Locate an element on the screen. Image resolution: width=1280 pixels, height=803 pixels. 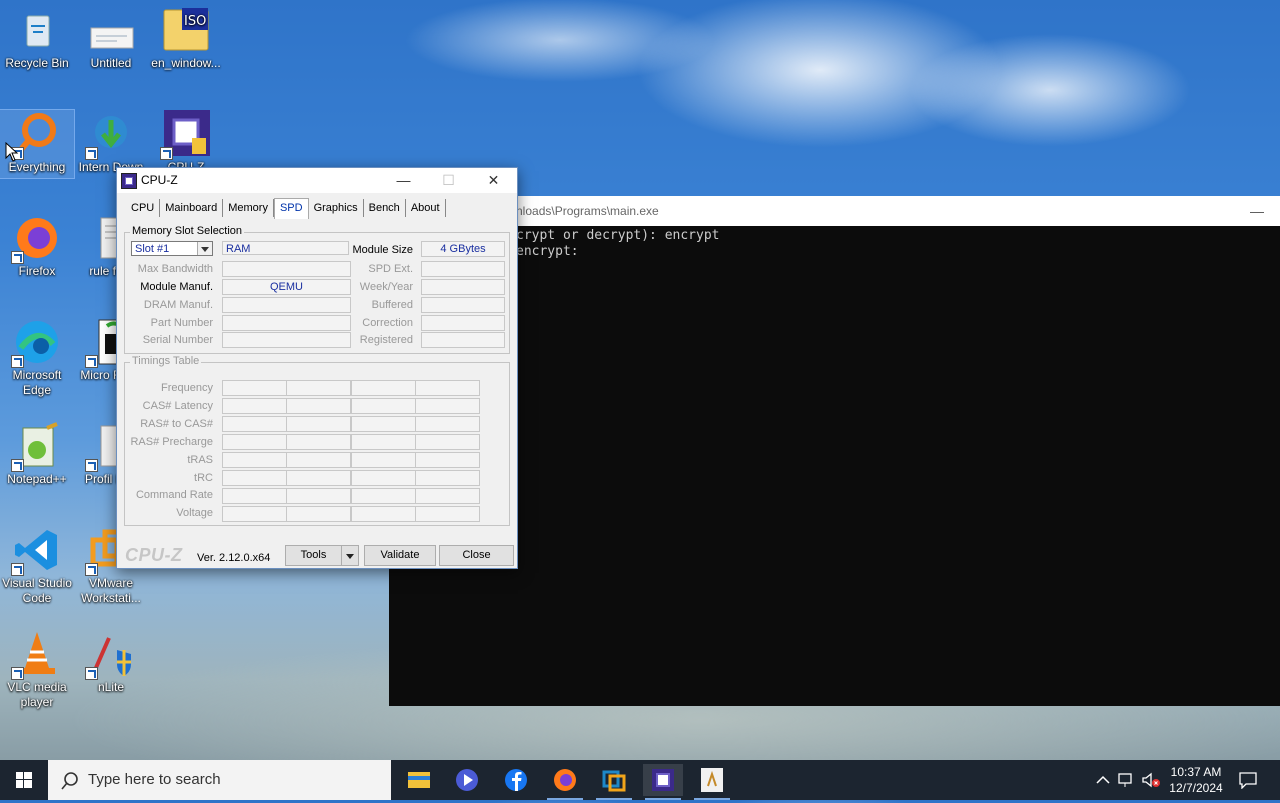
max-bandwidth-field is located at coordinates (286, 269).